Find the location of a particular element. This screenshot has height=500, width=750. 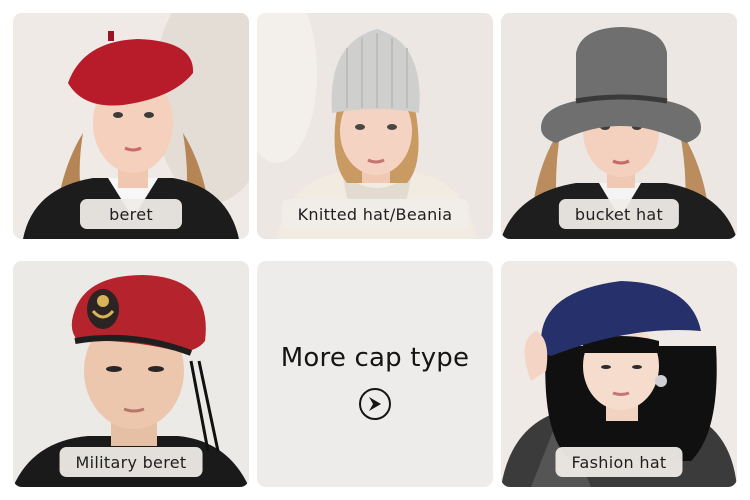

tile-label: Knitted hat/Beania is located at coordinates (375, 214).